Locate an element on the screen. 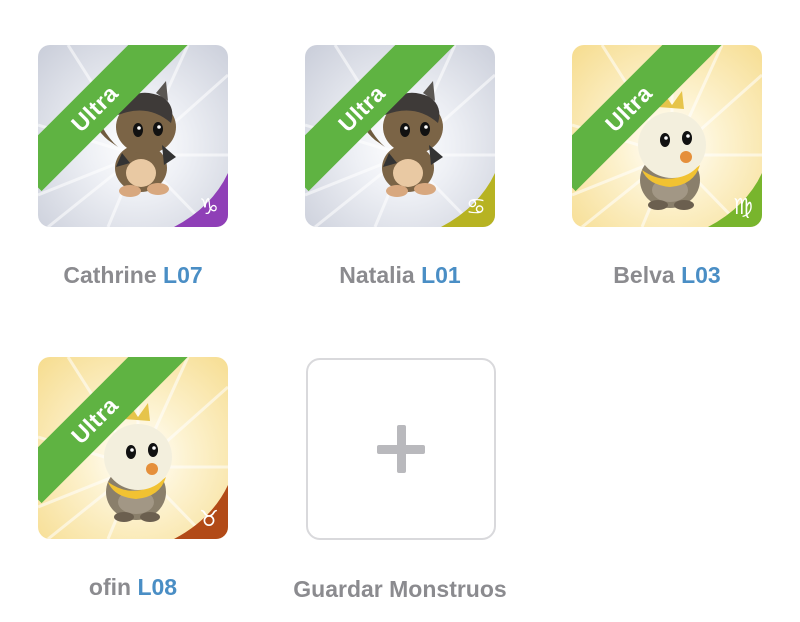  monster-label: Natalia L01 is located at coordinates (400, 275).